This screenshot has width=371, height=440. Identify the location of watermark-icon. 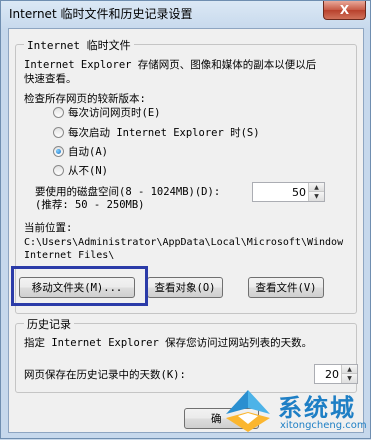
(248, 411).